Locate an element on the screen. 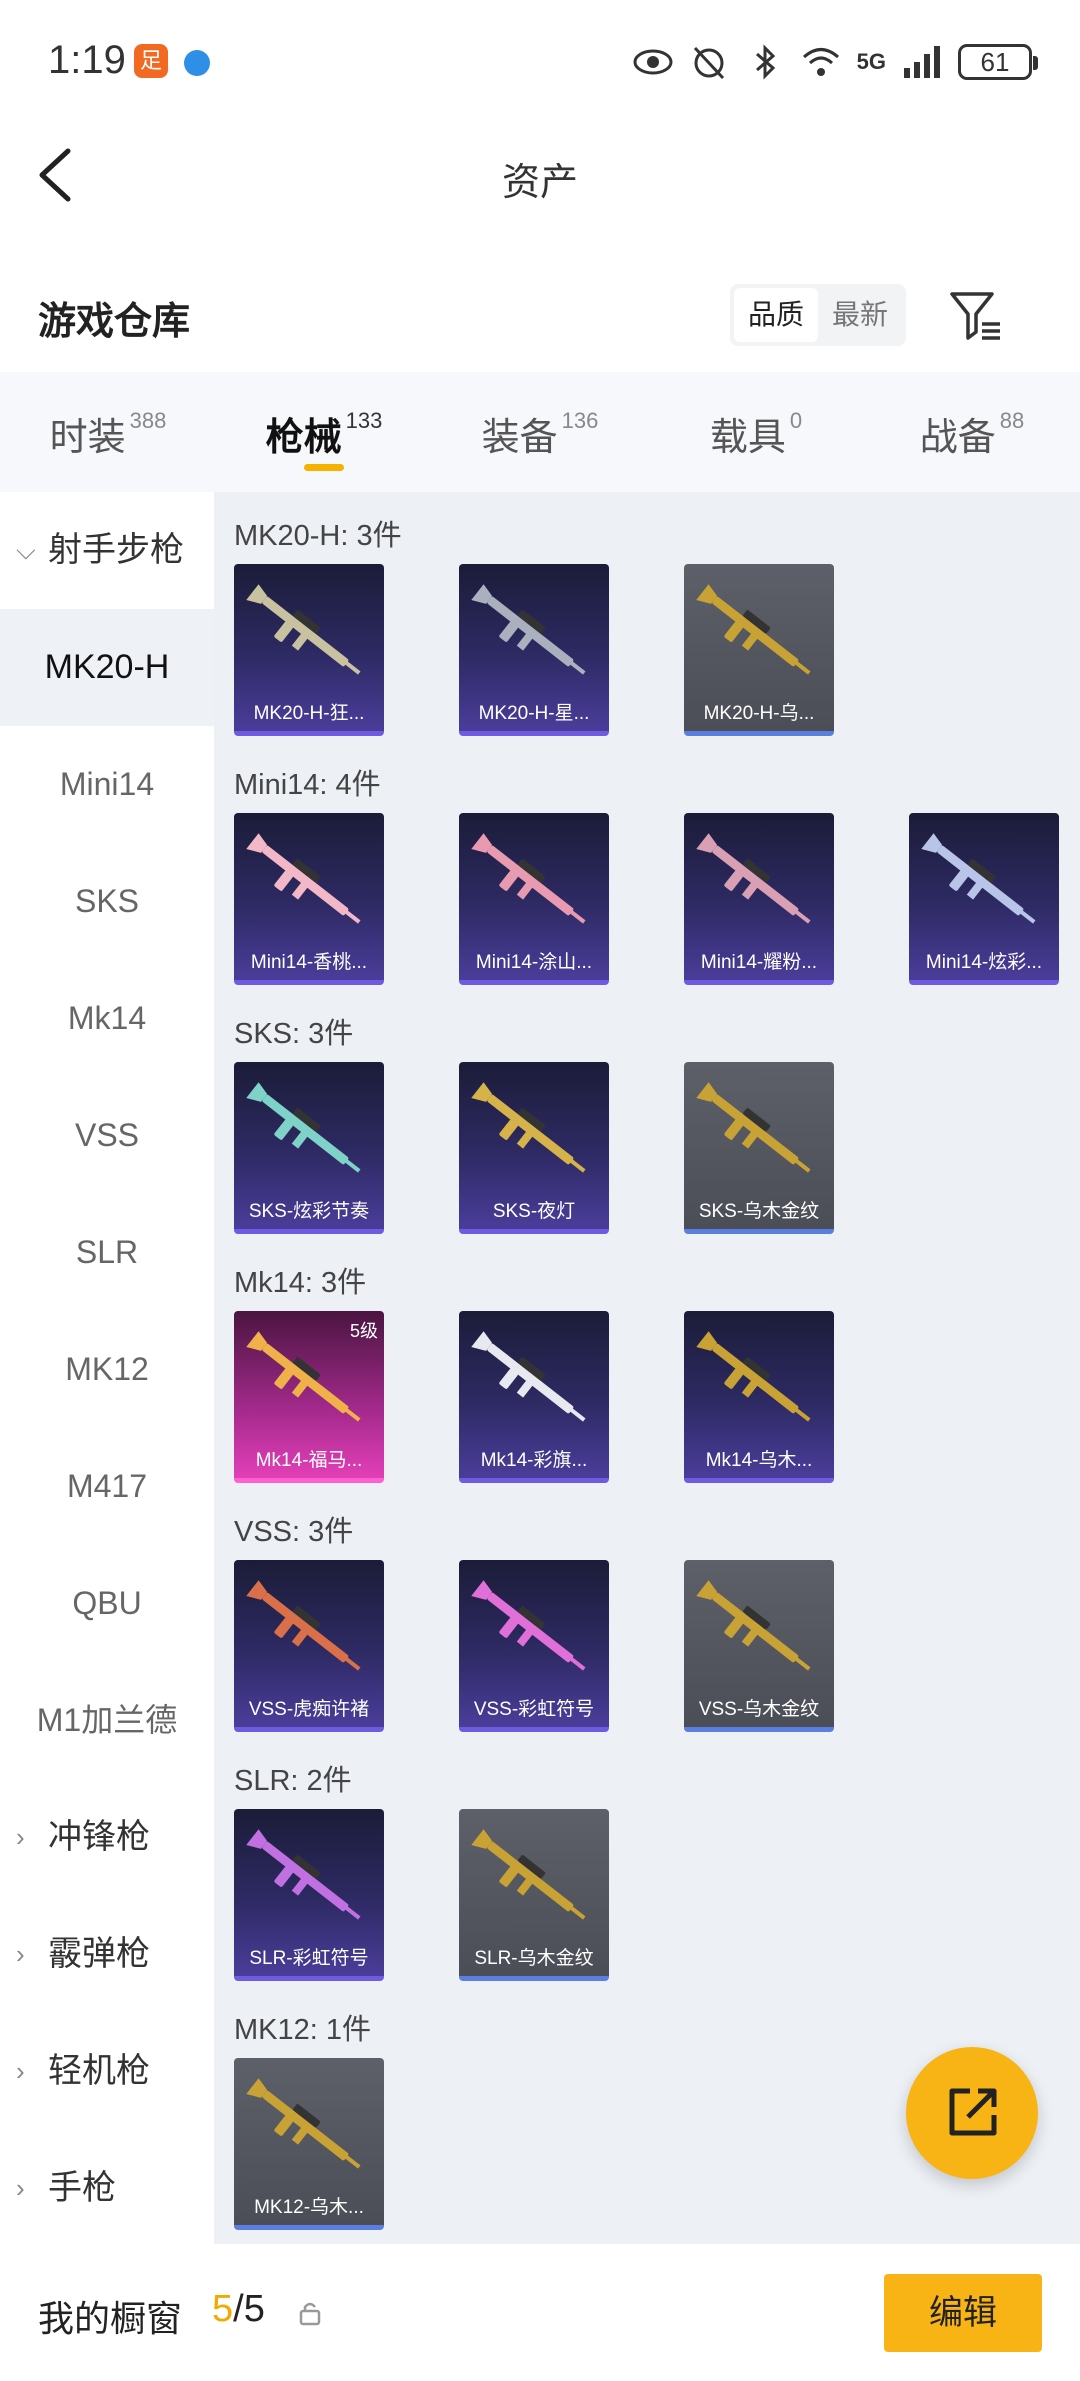  status-bar: 1:19 足 5G 61 is located at coordinates (540, 62).